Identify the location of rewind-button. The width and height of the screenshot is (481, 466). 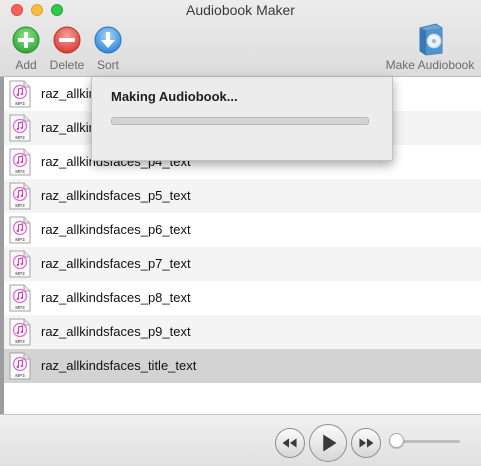
(290, 443).